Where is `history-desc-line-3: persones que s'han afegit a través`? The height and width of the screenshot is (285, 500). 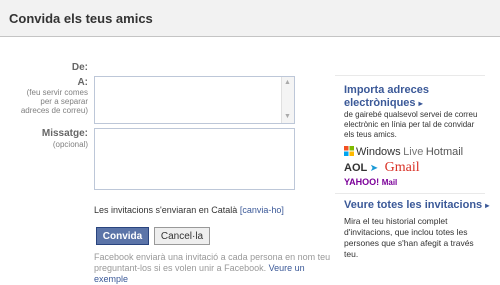
history-desc-line-3: persones que s'han afegit a través is located at coordinates (409, 243).